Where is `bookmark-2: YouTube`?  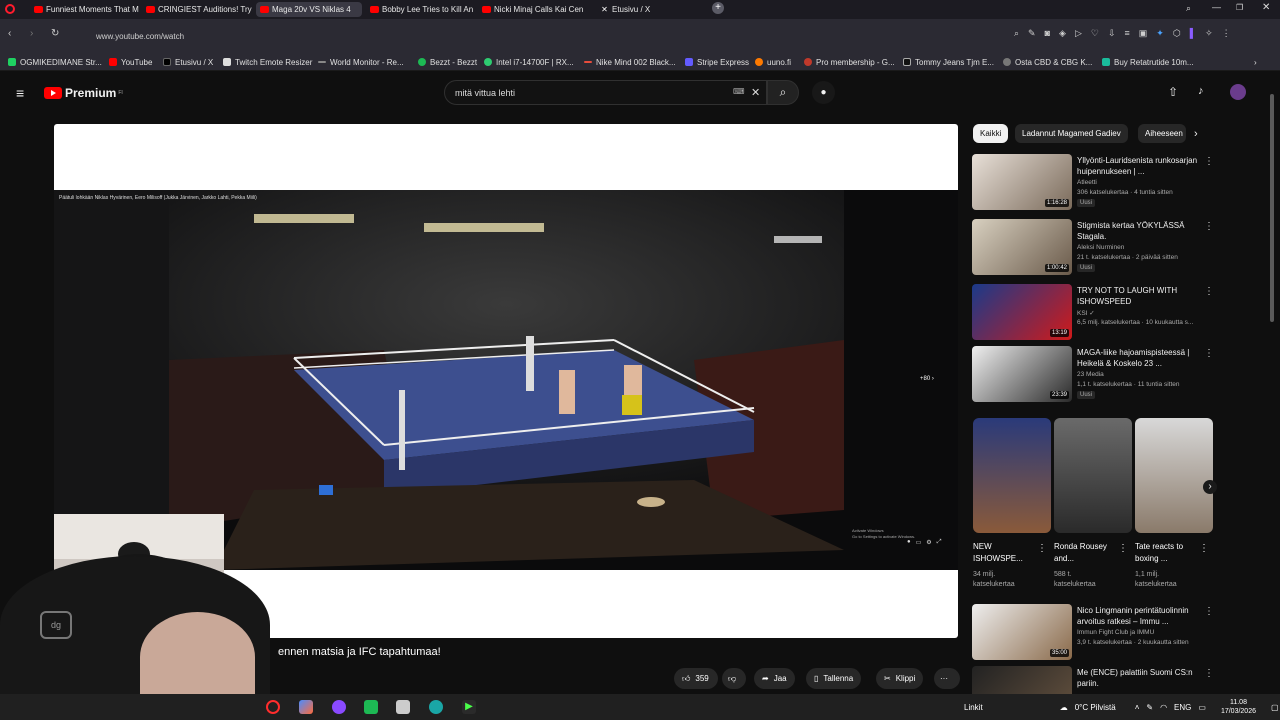 bookmark-2: YouTube is located at coordinates (130, 62).